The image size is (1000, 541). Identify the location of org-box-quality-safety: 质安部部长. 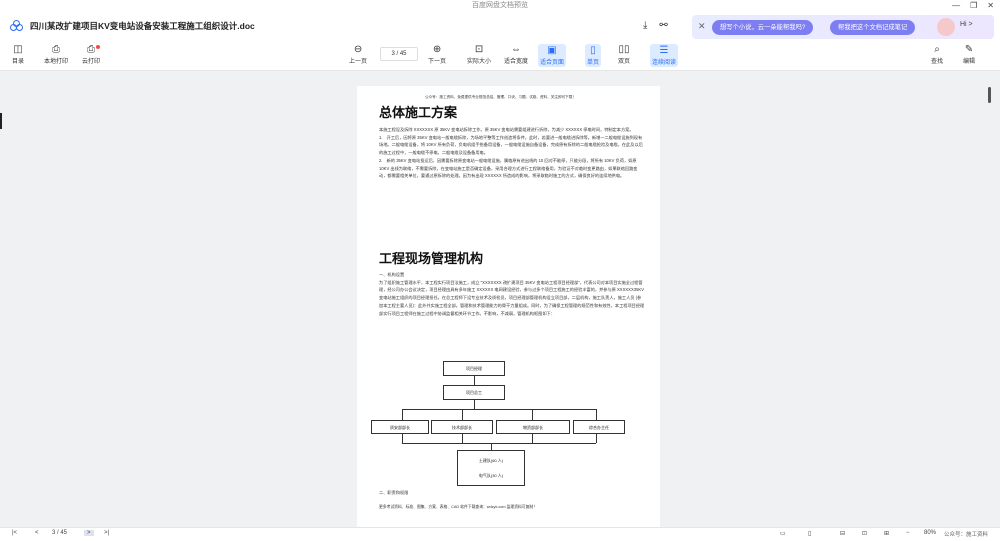
(400, 427).